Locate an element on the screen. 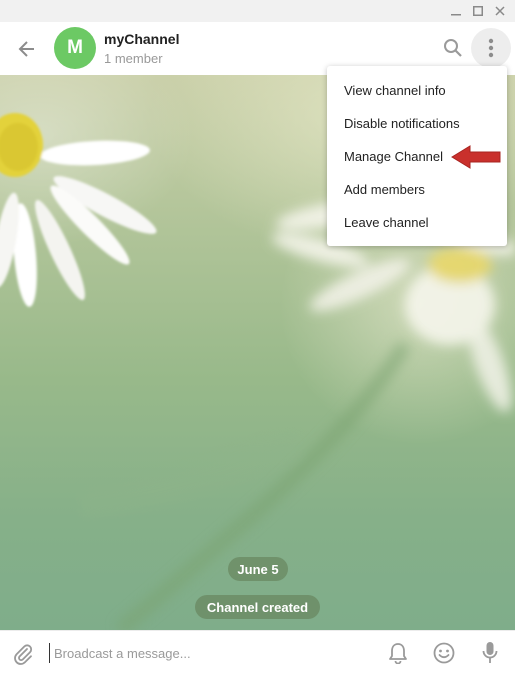 The height and width of the screenshot is (676, 515). member-count: 1 member is located at coordinates (133, 58).